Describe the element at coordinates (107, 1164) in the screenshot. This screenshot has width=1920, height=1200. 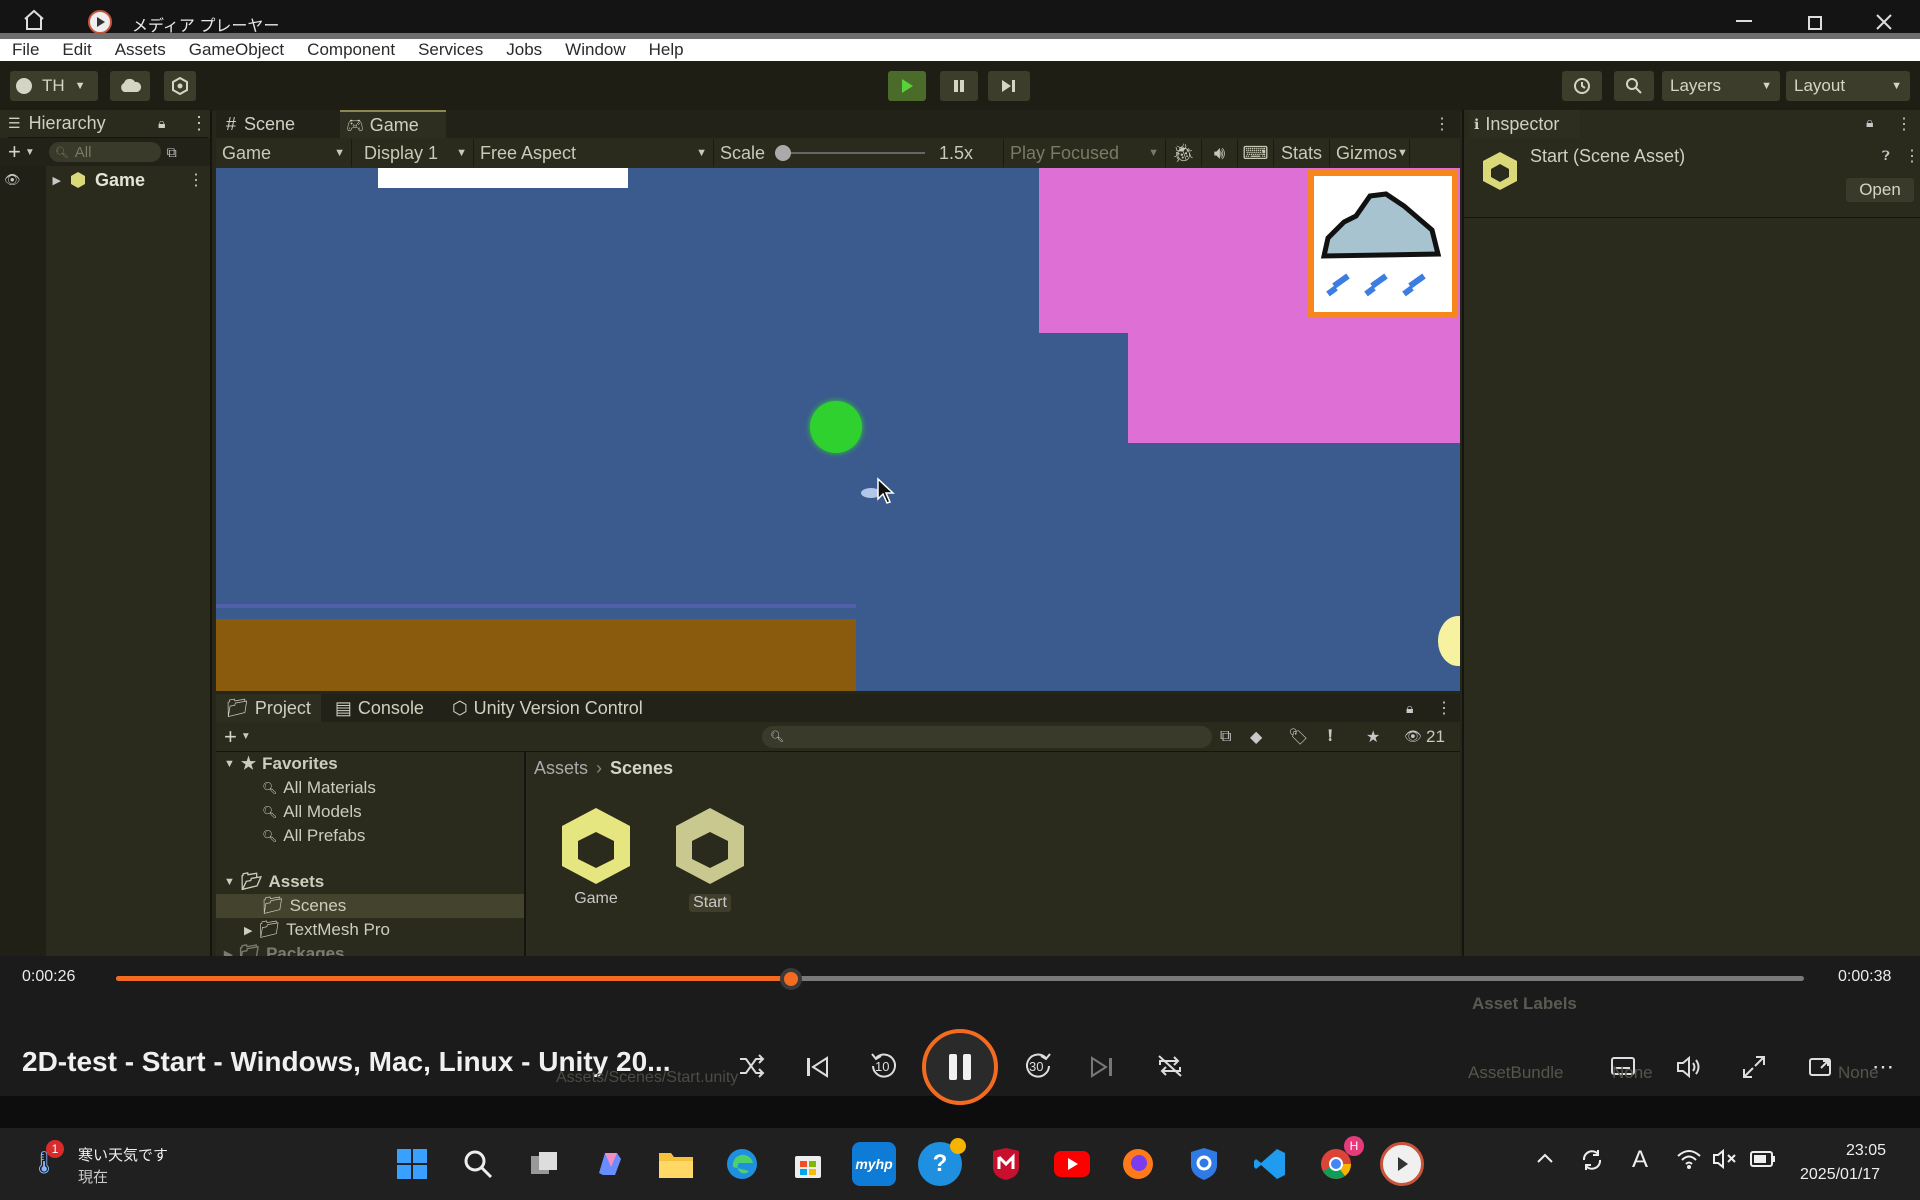
I see `weather-widget: 🌡︎ 1 寒い天気です 現在` at that location.